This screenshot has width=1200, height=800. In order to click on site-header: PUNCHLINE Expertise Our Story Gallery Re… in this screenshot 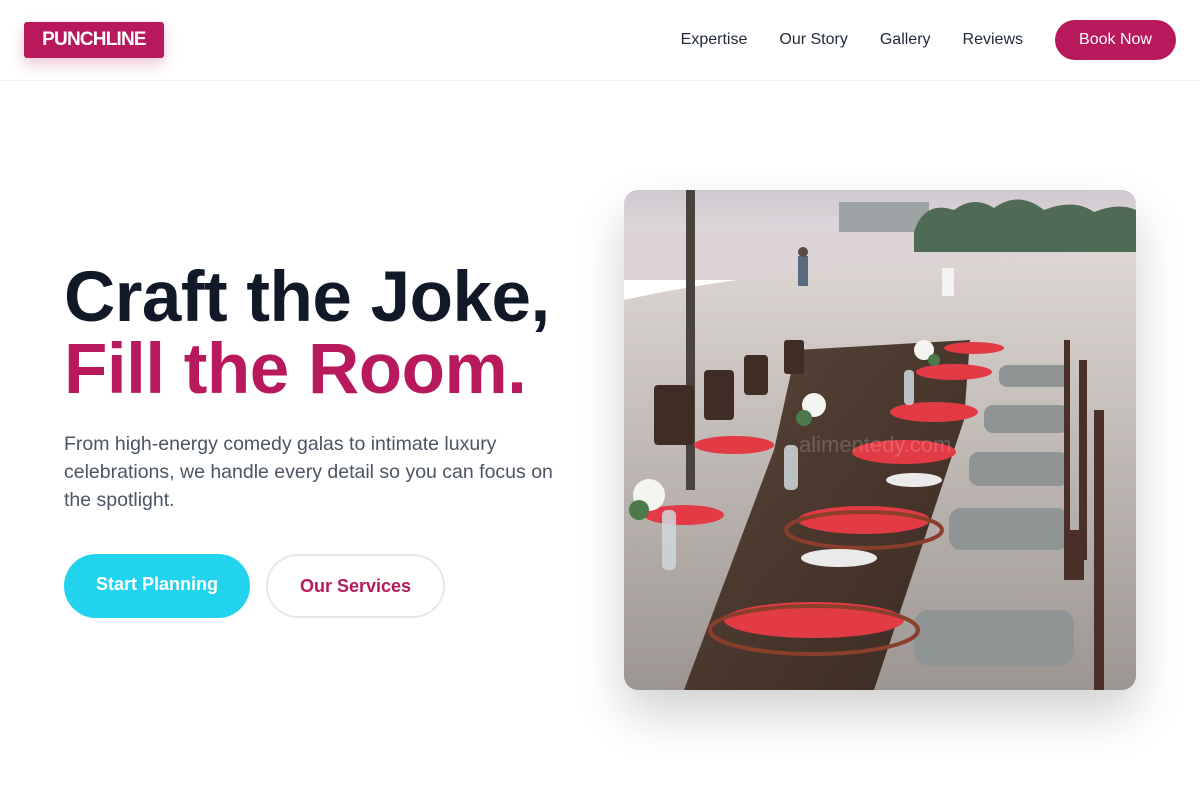, I will do `click(600, 40)`.